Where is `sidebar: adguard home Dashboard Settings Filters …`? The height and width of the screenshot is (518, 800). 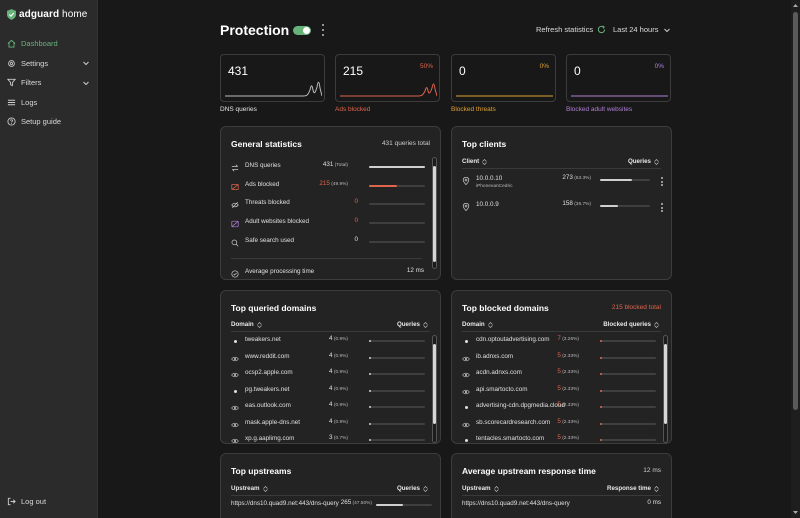 sidebar: adguard home Dashboard Settings Filters … is located at coordinates (49, 259).